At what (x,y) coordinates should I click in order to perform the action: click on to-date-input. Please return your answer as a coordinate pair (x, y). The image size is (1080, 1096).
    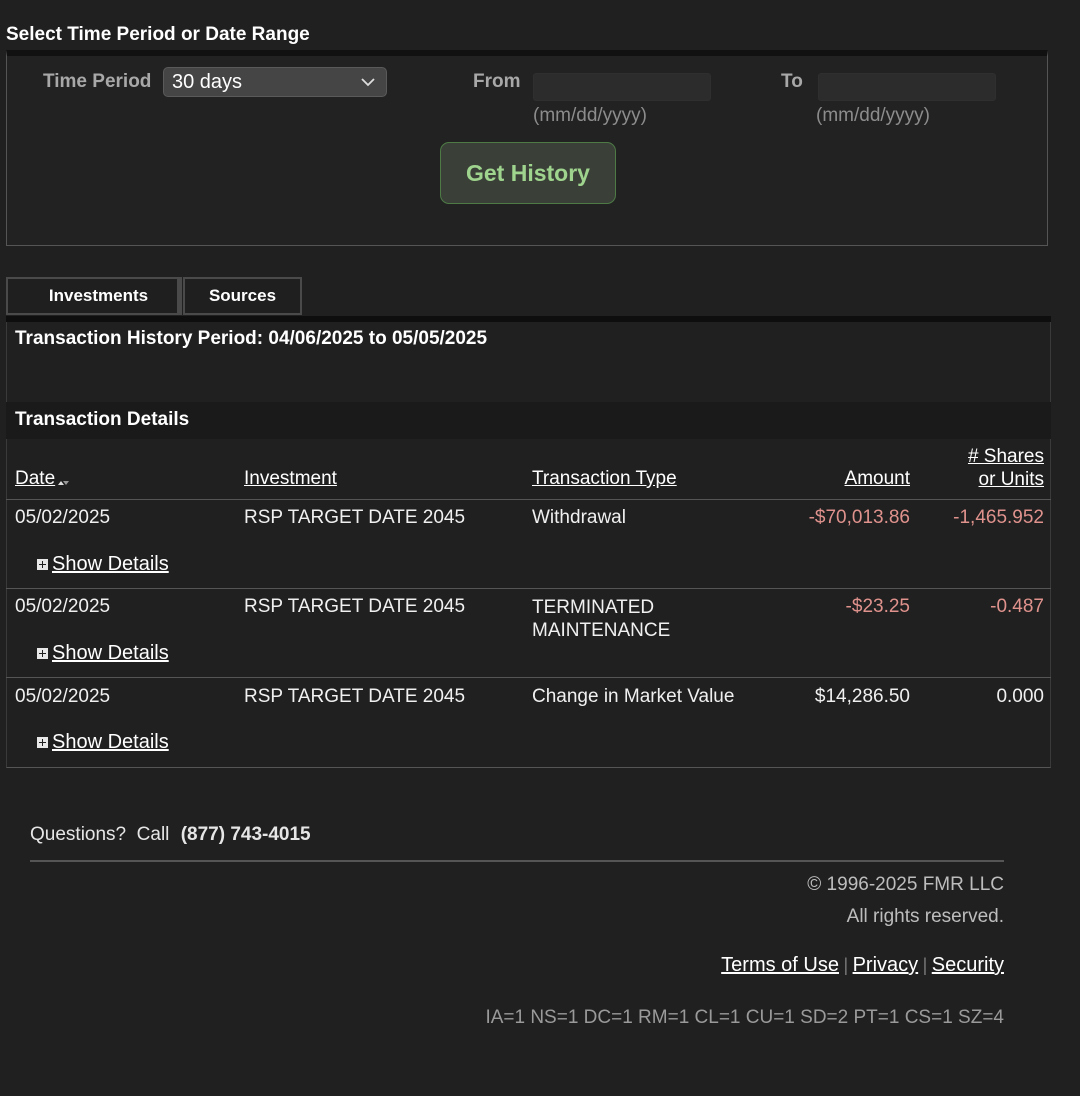
    Looking at the image, I should click on (907, 87).